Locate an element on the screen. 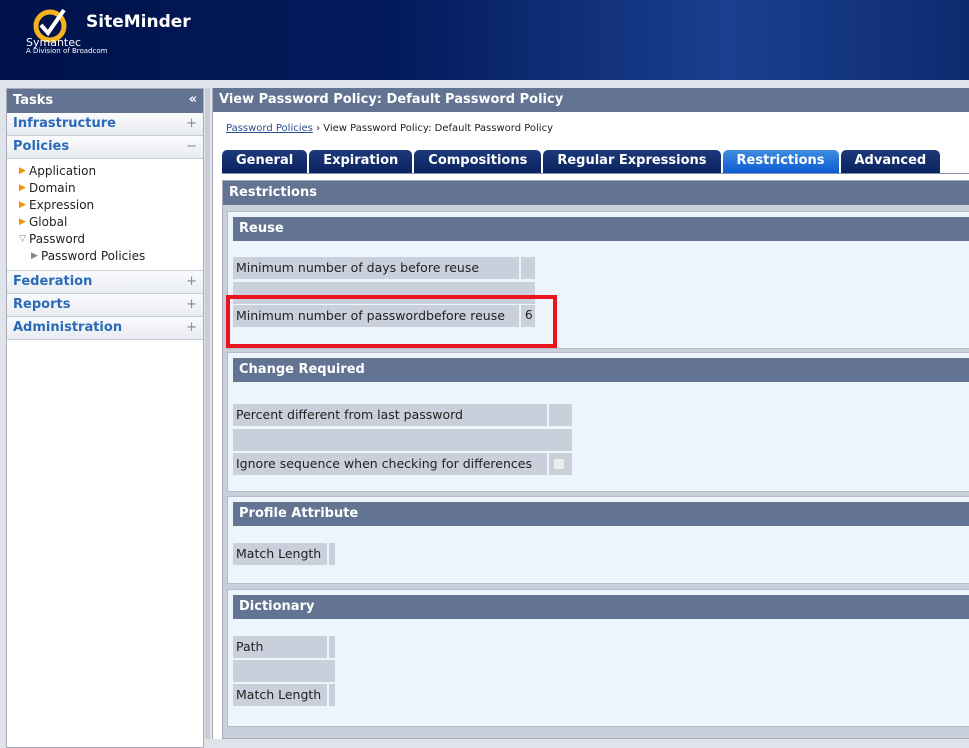 The image size is (969, 748). highlight-annotation is located at coordinates (391, 321).